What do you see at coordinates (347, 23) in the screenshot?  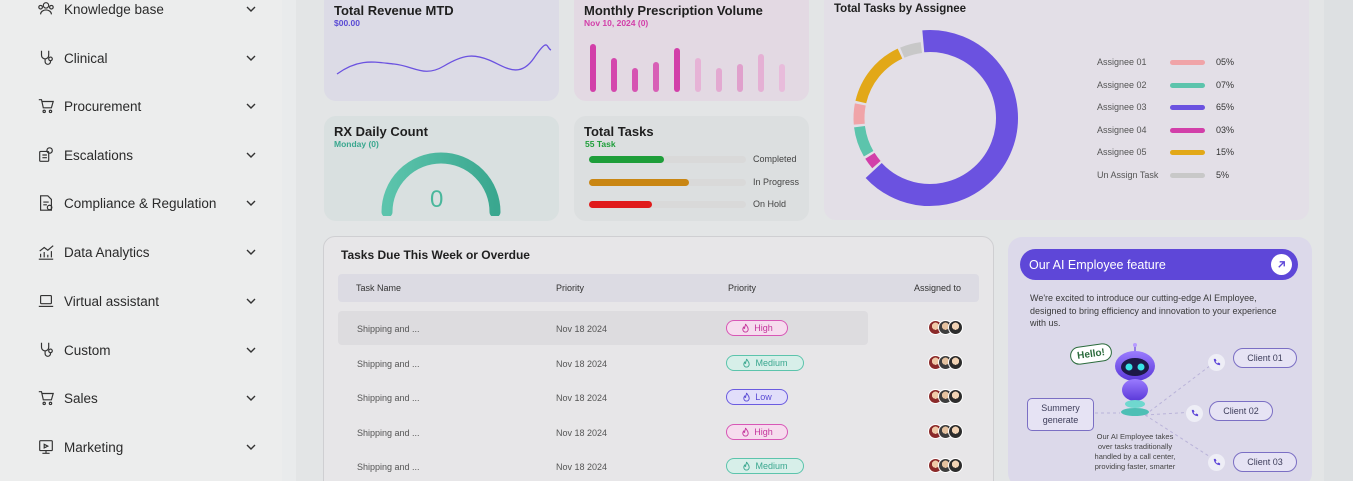 I see `revenue-value: $00.00` at bounding box center [347, 23].